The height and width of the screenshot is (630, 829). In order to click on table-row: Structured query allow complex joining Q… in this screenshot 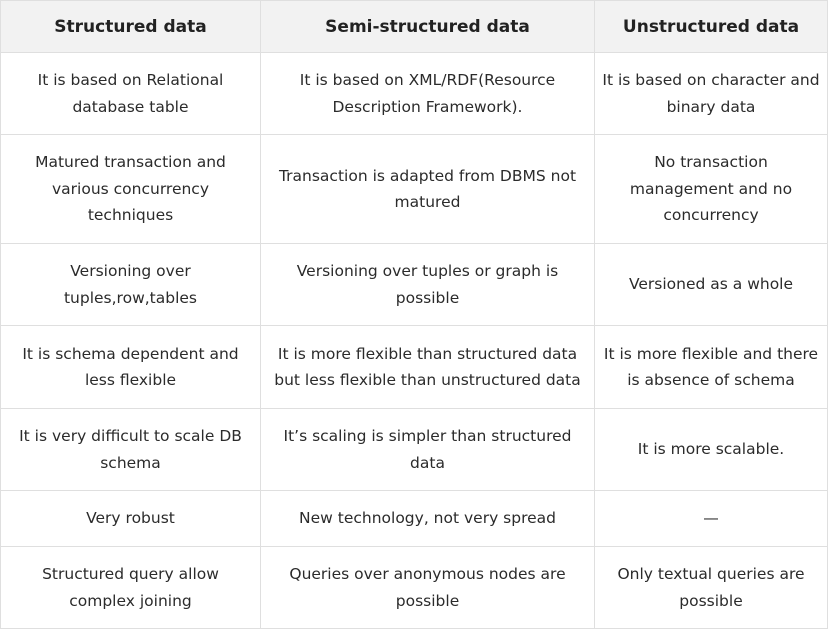, I will do `click(414, 587)`.